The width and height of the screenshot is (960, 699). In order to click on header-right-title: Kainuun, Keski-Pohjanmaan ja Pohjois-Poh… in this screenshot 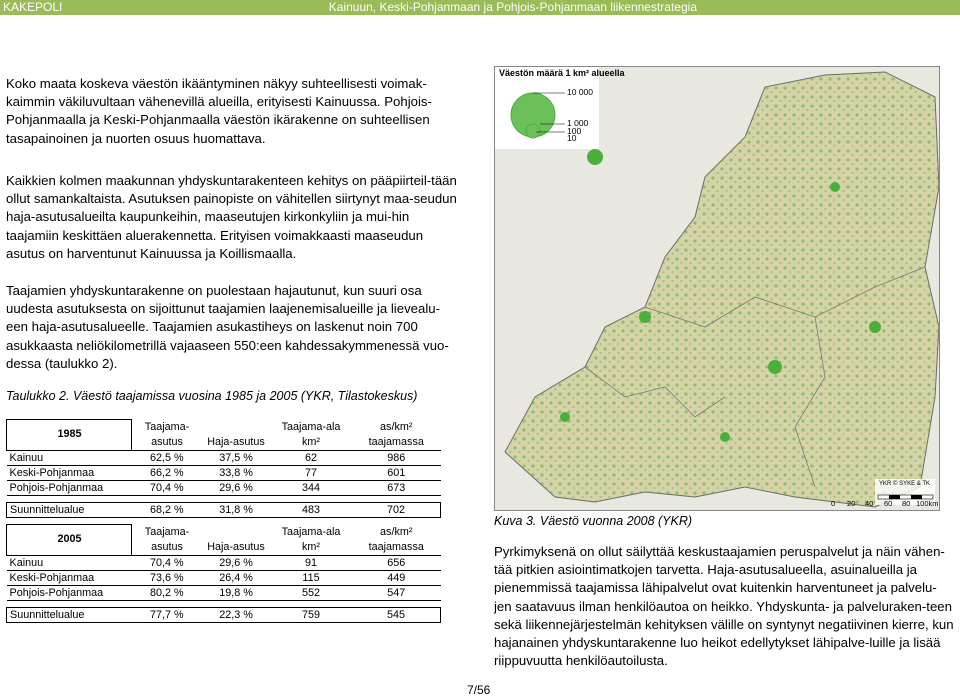, I will do `click(512, 7)`.